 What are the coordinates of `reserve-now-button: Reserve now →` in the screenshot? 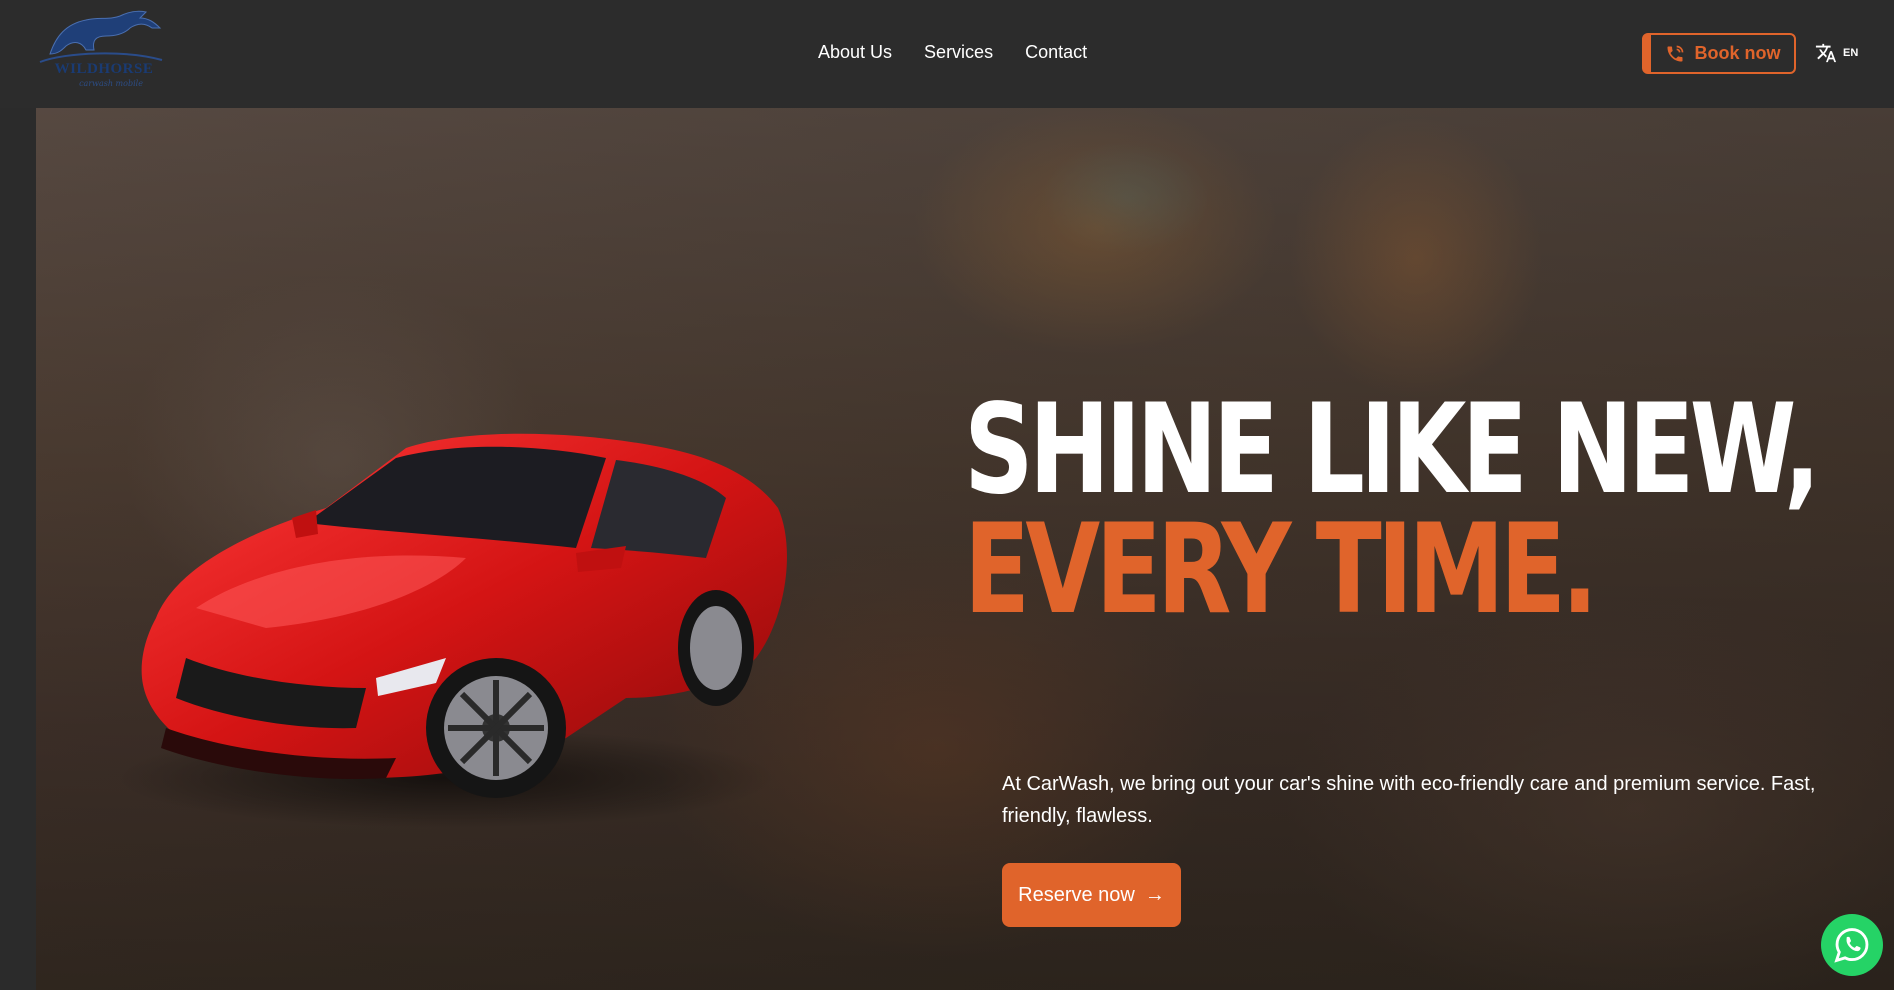 It's located at (1091, 895).